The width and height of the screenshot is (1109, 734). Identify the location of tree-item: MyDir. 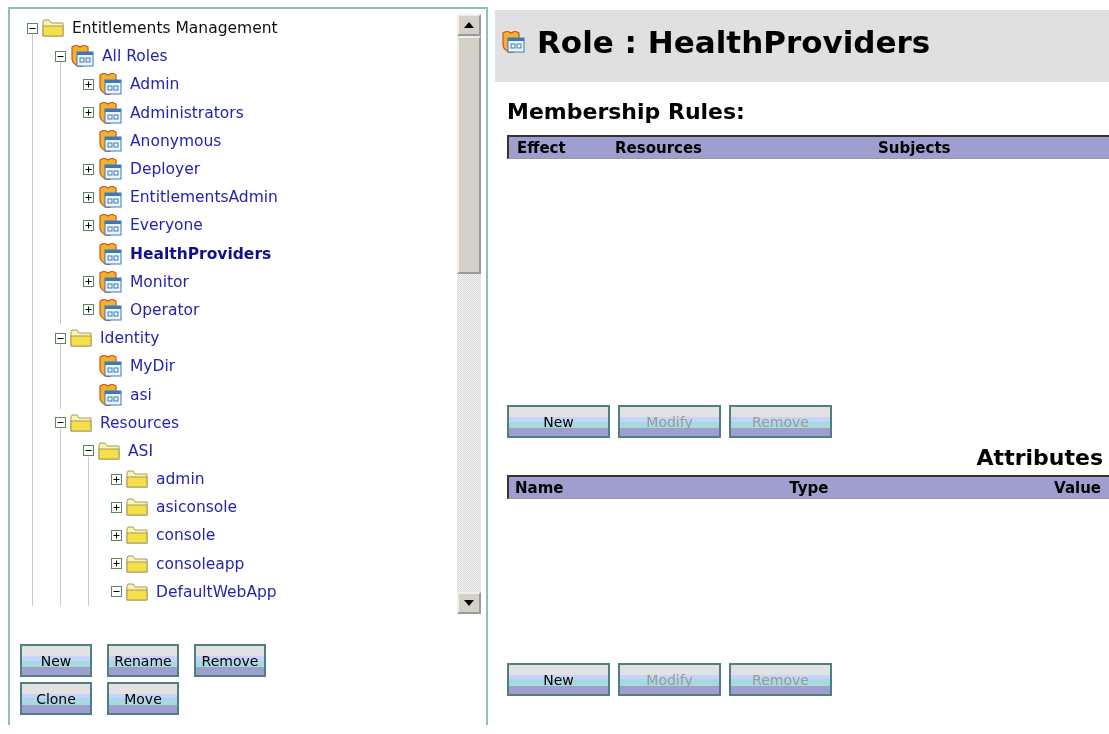
(153, 366).